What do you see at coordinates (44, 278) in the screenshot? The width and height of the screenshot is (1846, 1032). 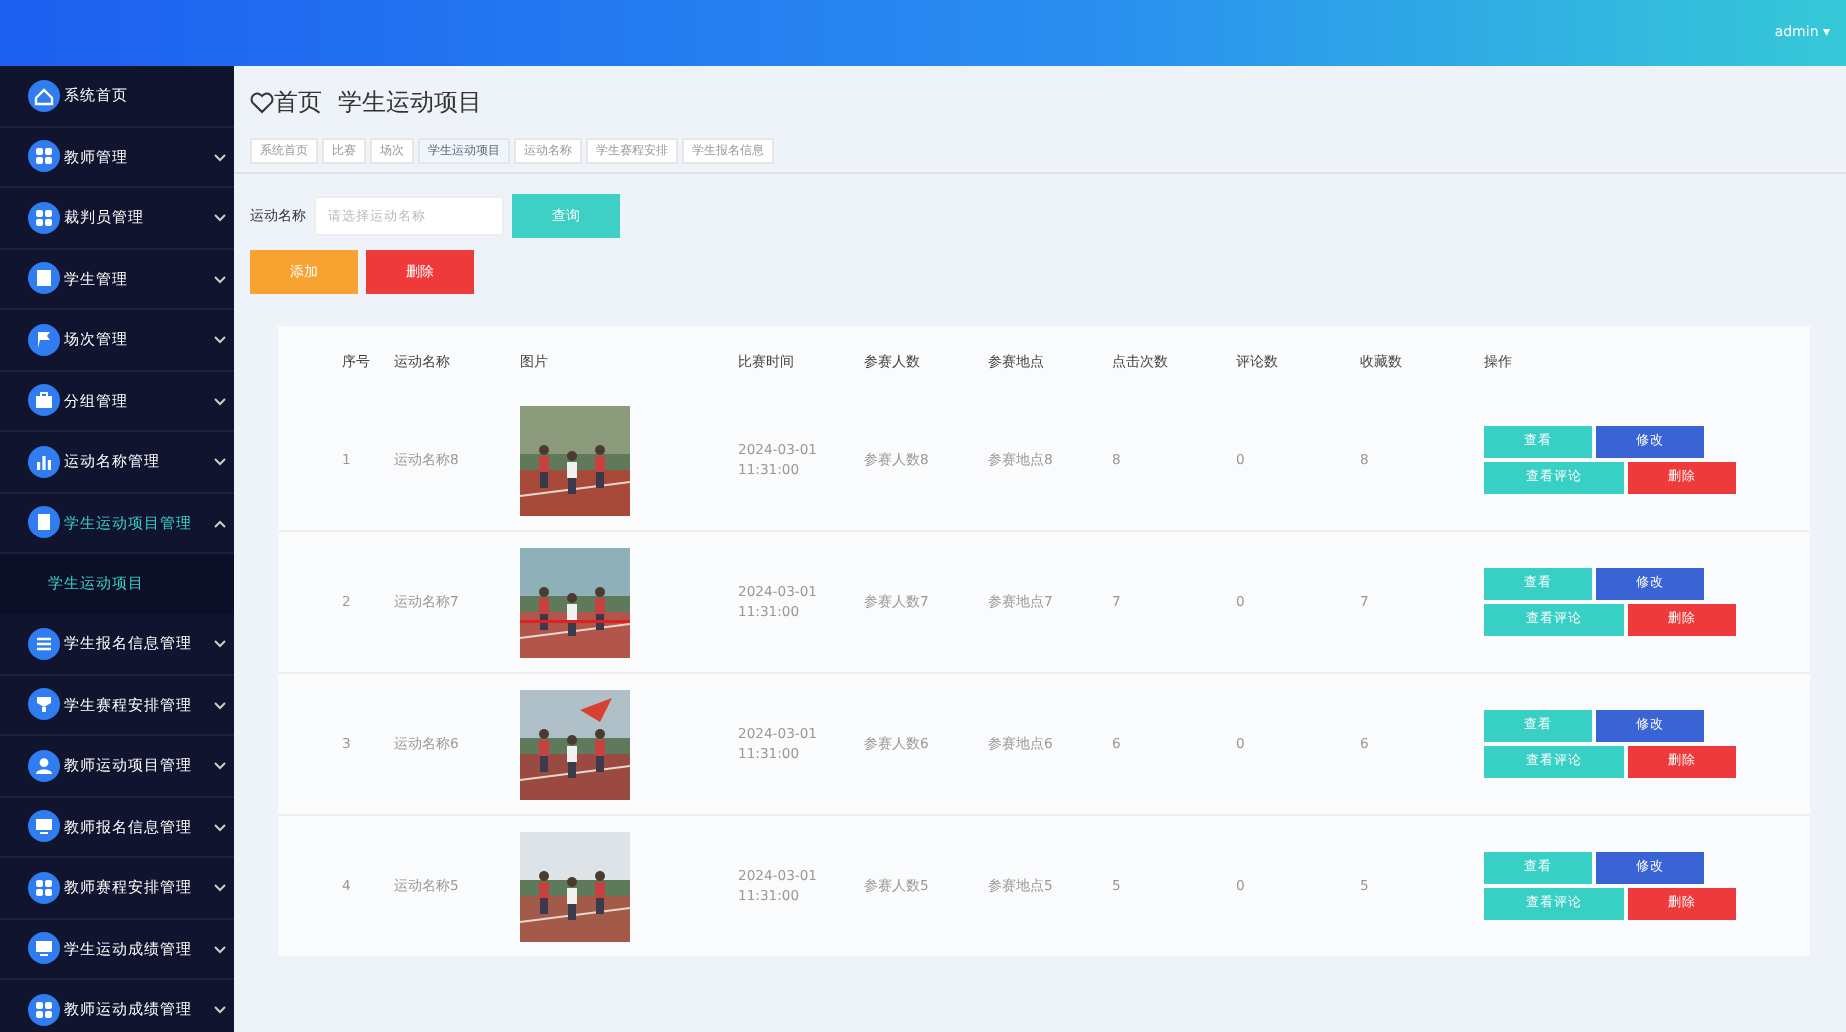 I see `book-icon` at bounding box center [44, 278].